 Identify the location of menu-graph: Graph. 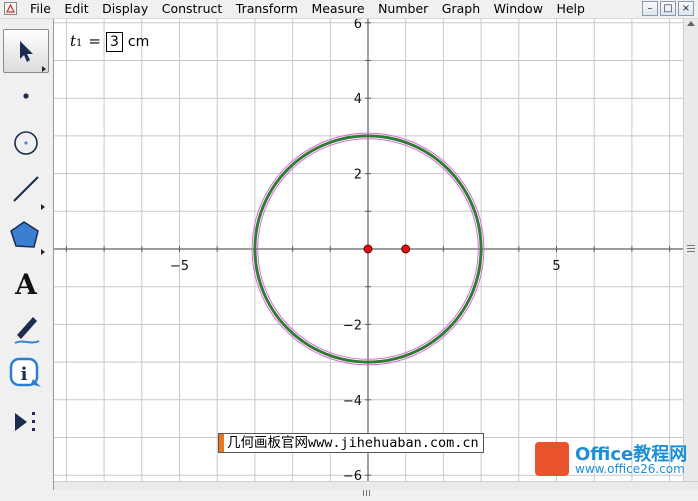
(461, 9).